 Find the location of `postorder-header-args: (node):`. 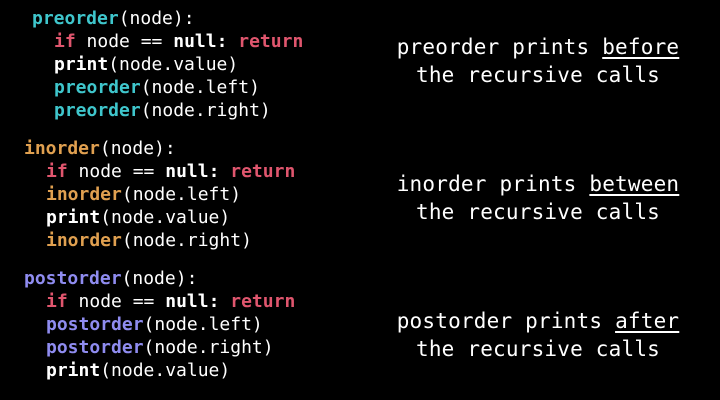

postorder-header-args: (node): is located at coordinates (159, 278).